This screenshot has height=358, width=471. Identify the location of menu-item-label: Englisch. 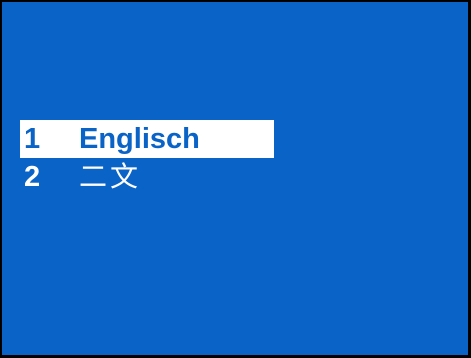
(139, 139).